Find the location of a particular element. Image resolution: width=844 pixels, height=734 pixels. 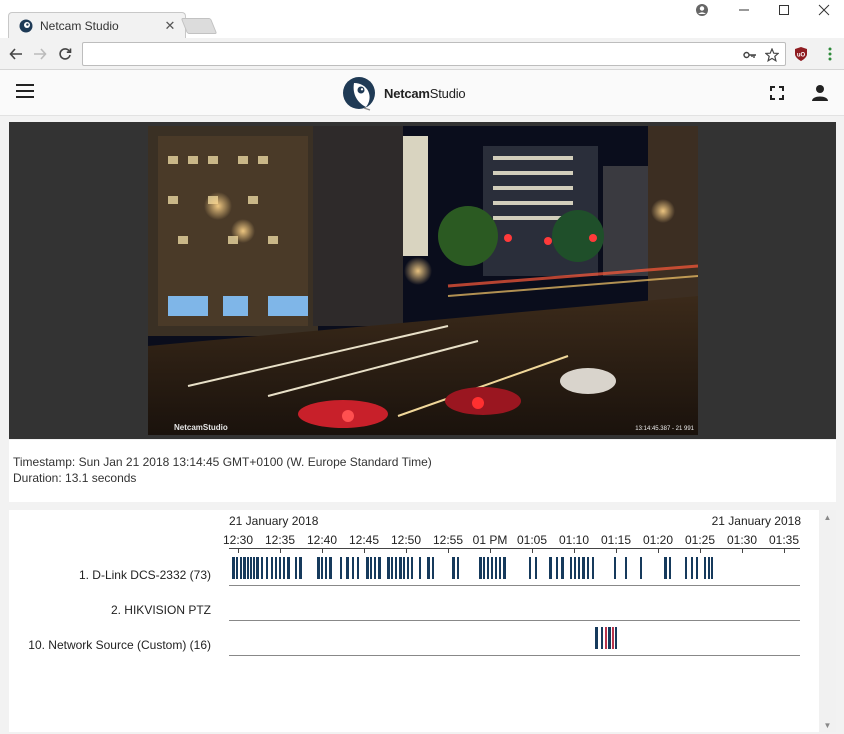

address-bar is located at coordinates (434, 54).